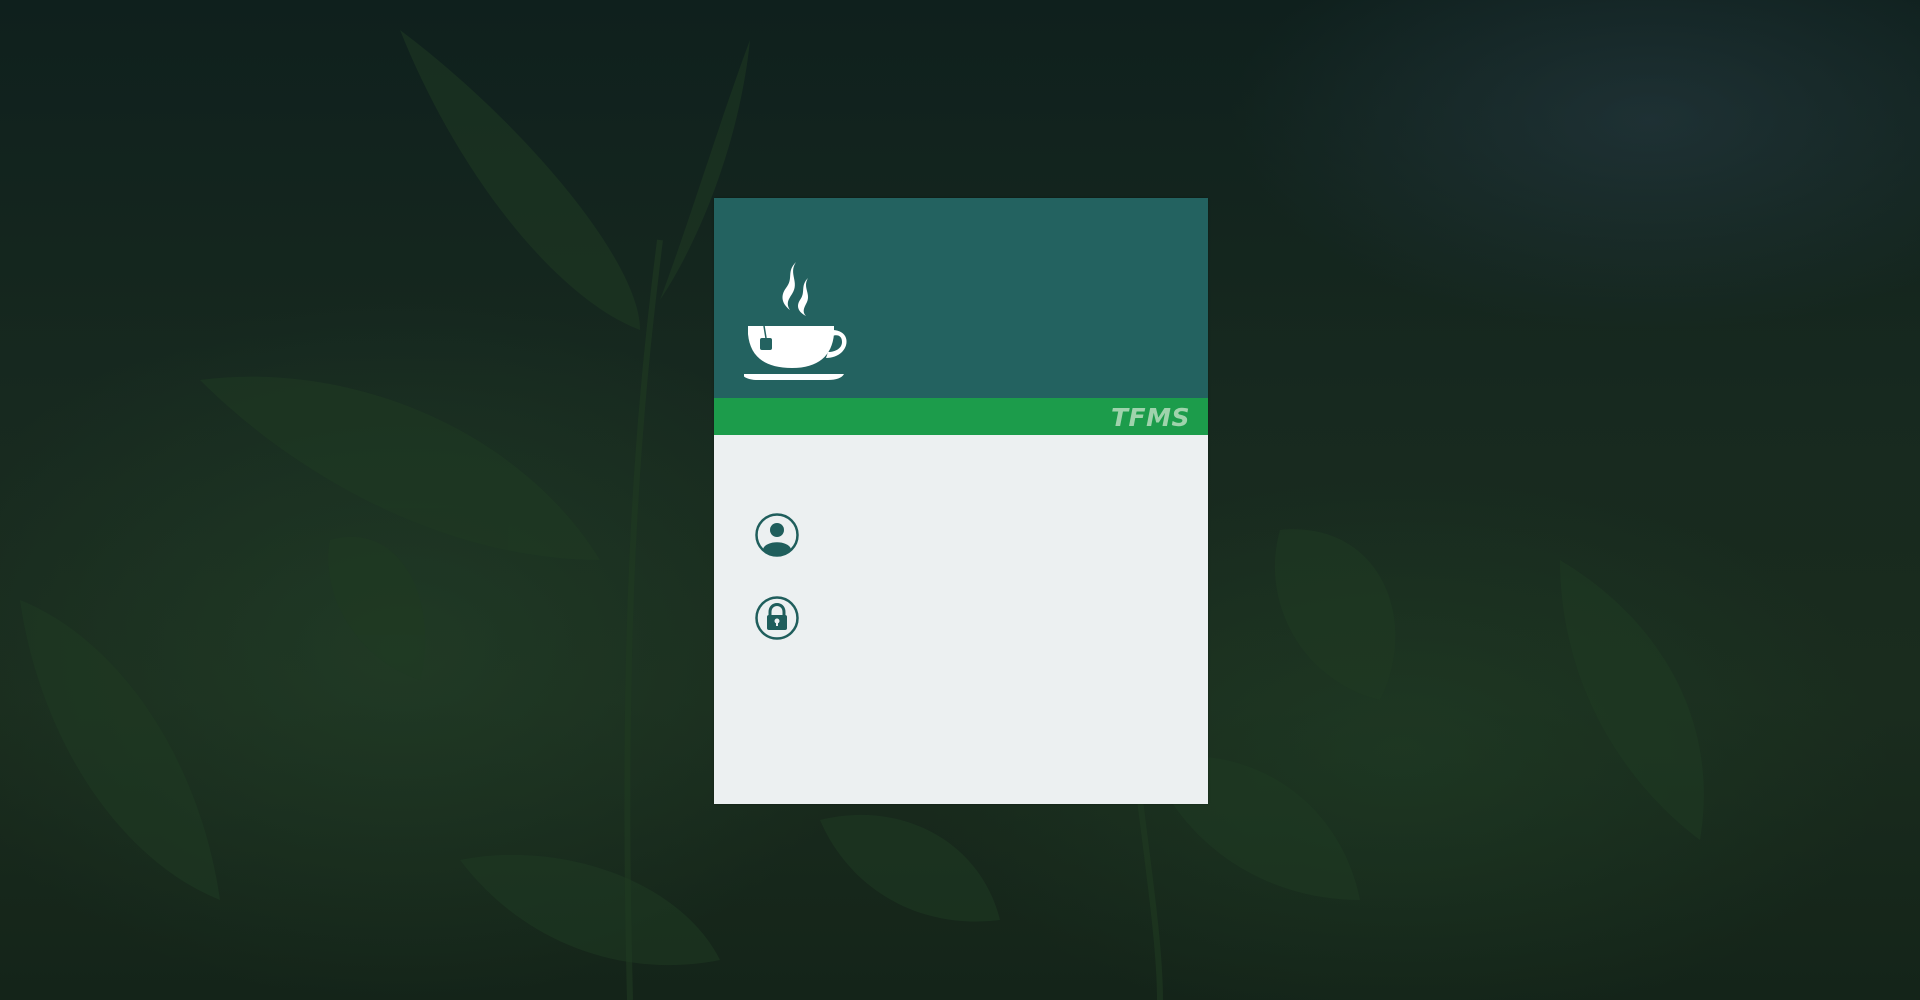  I want to click on password-field-row, so click(964, 618).